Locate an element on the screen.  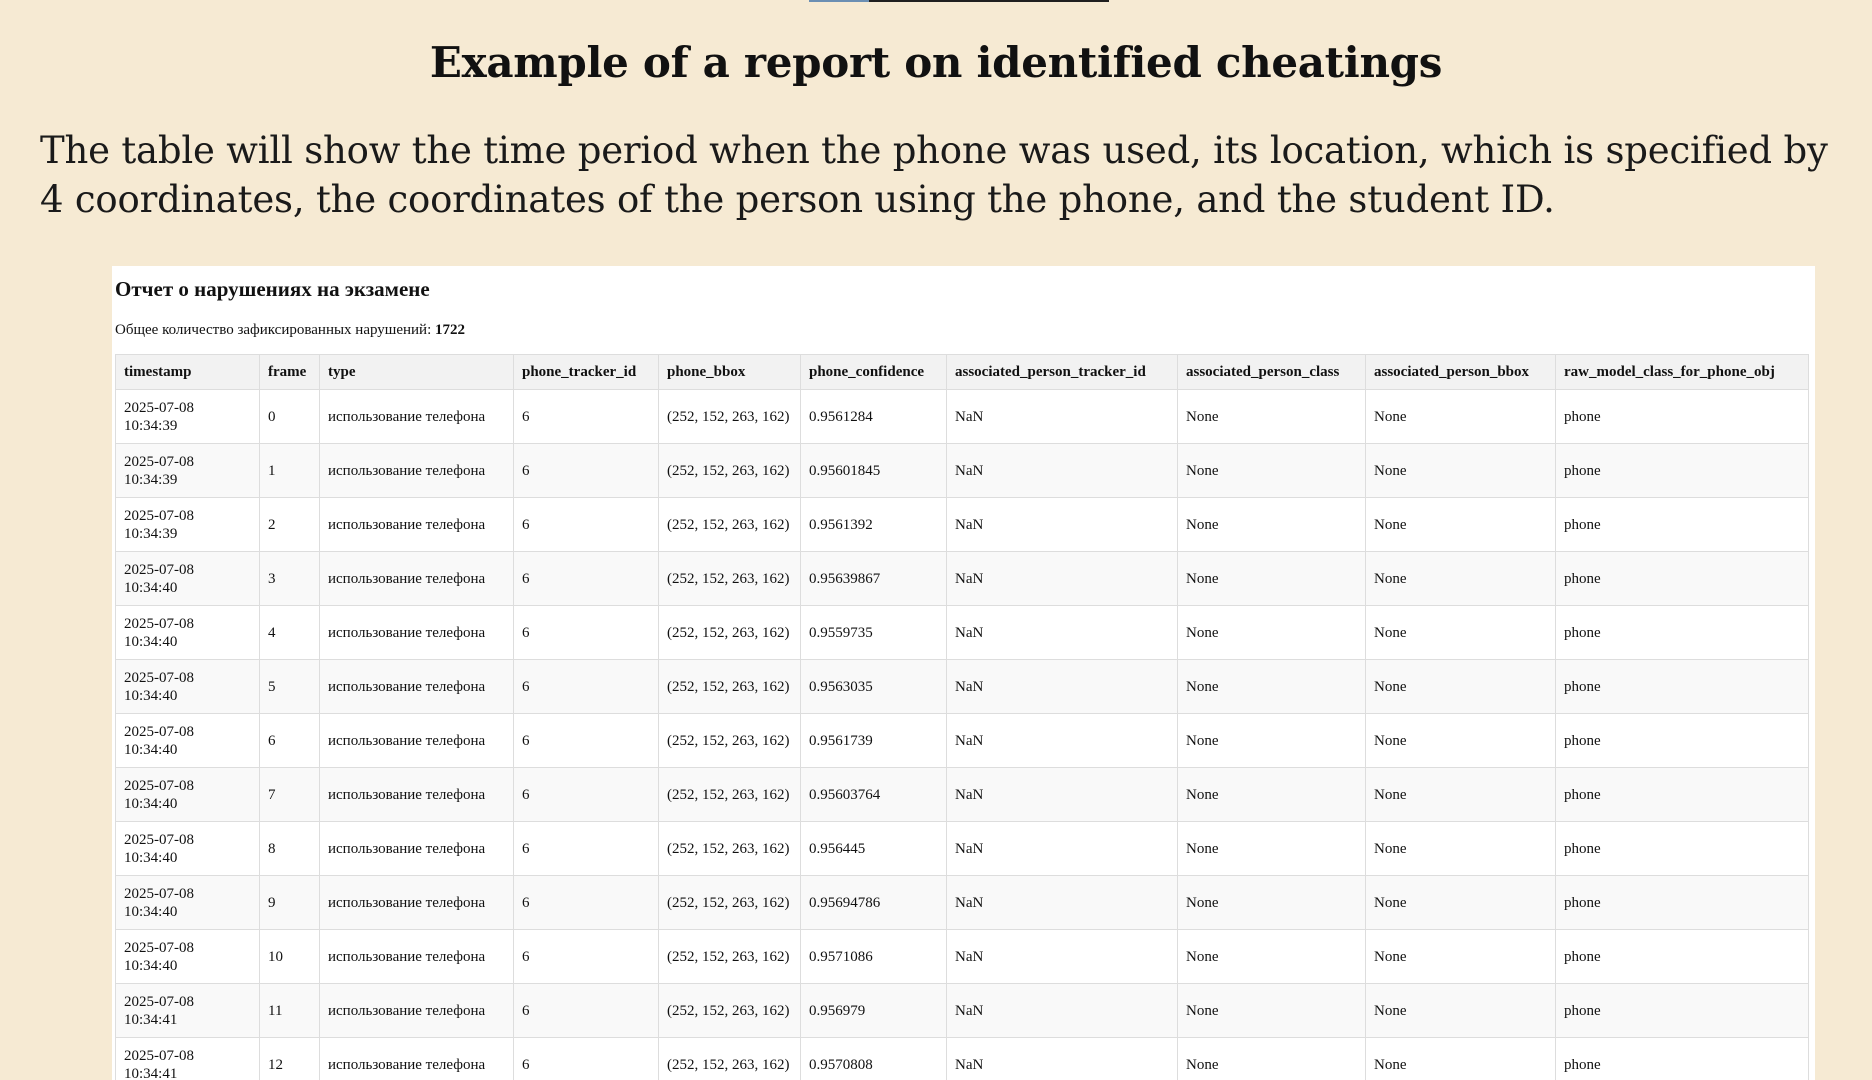
column-header-phone-bbox: phone_bbox is located at coordinates (729, 372).